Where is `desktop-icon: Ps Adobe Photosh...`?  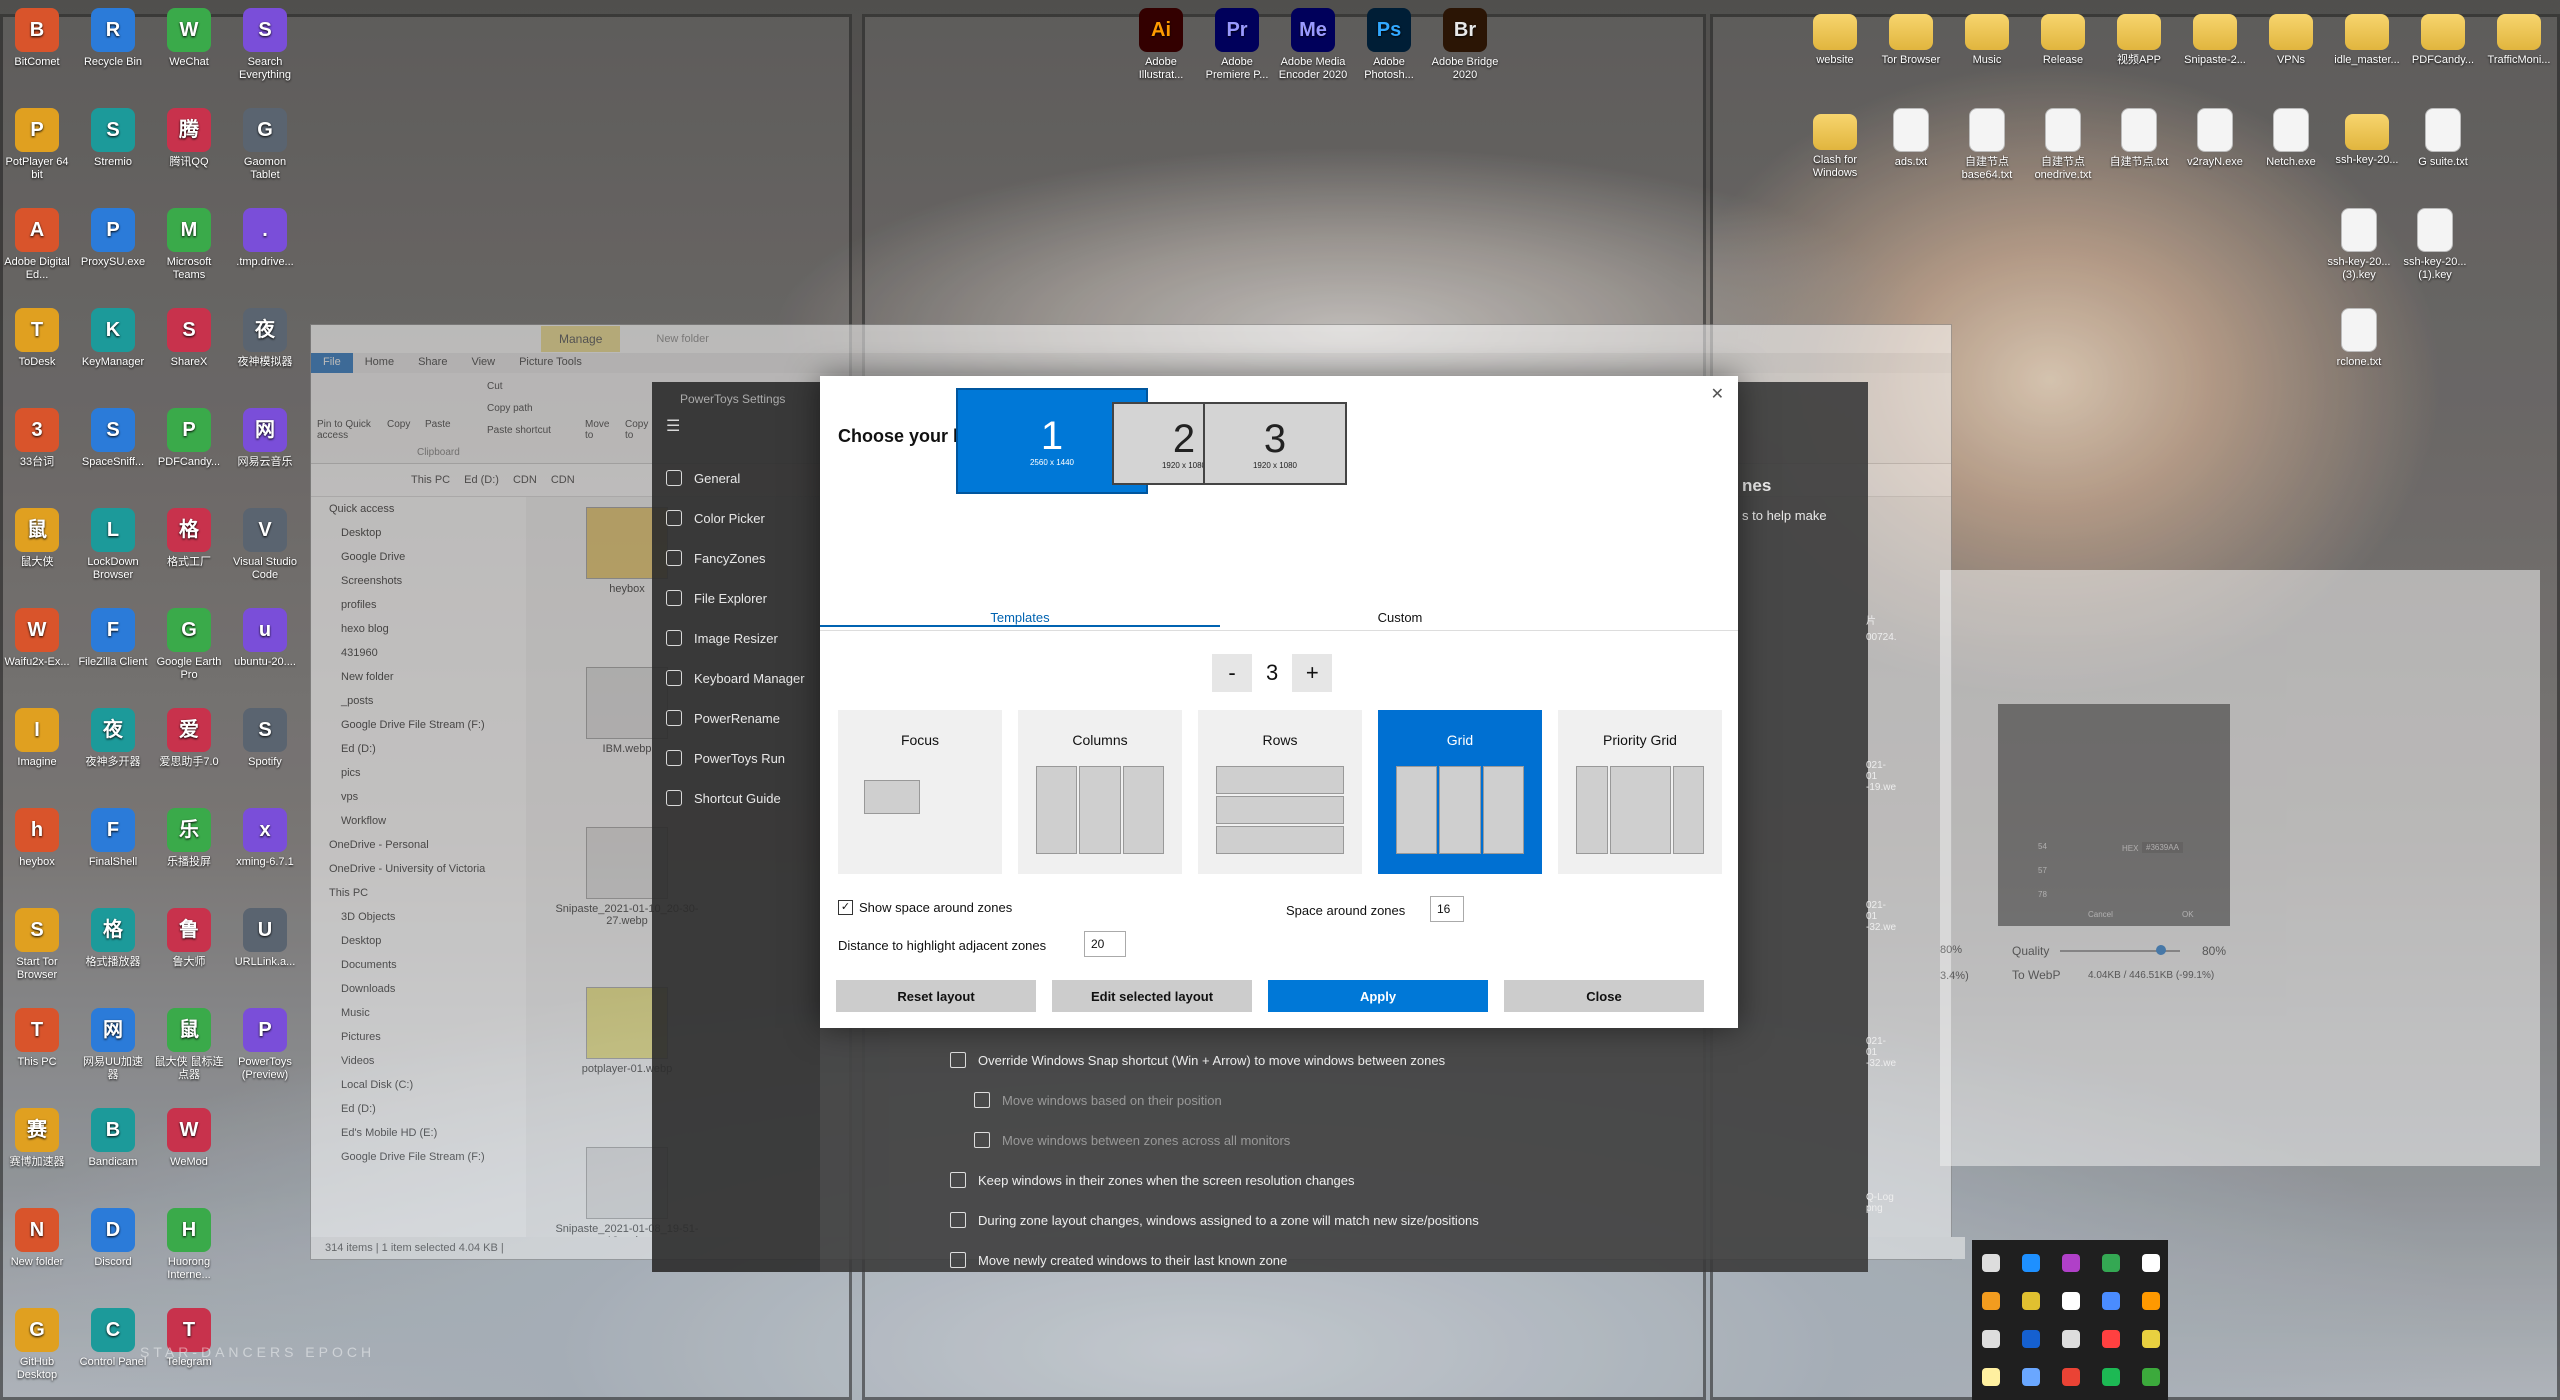 desktop-icon: Ps Adobe Photosh... is located at coordinates (1389, 45).